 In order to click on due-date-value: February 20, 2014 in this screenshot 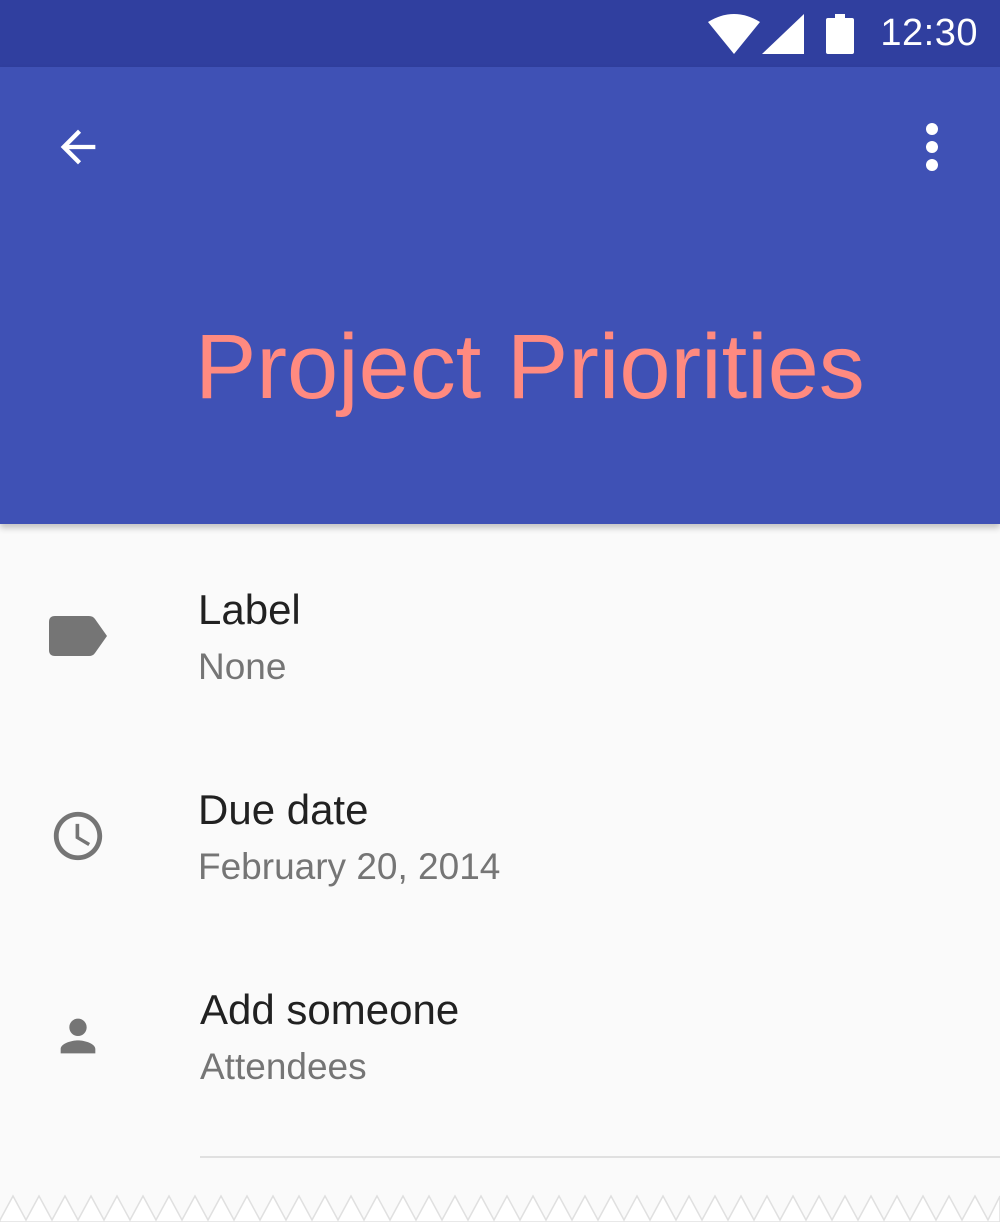, I will do `click(349, 866)`.